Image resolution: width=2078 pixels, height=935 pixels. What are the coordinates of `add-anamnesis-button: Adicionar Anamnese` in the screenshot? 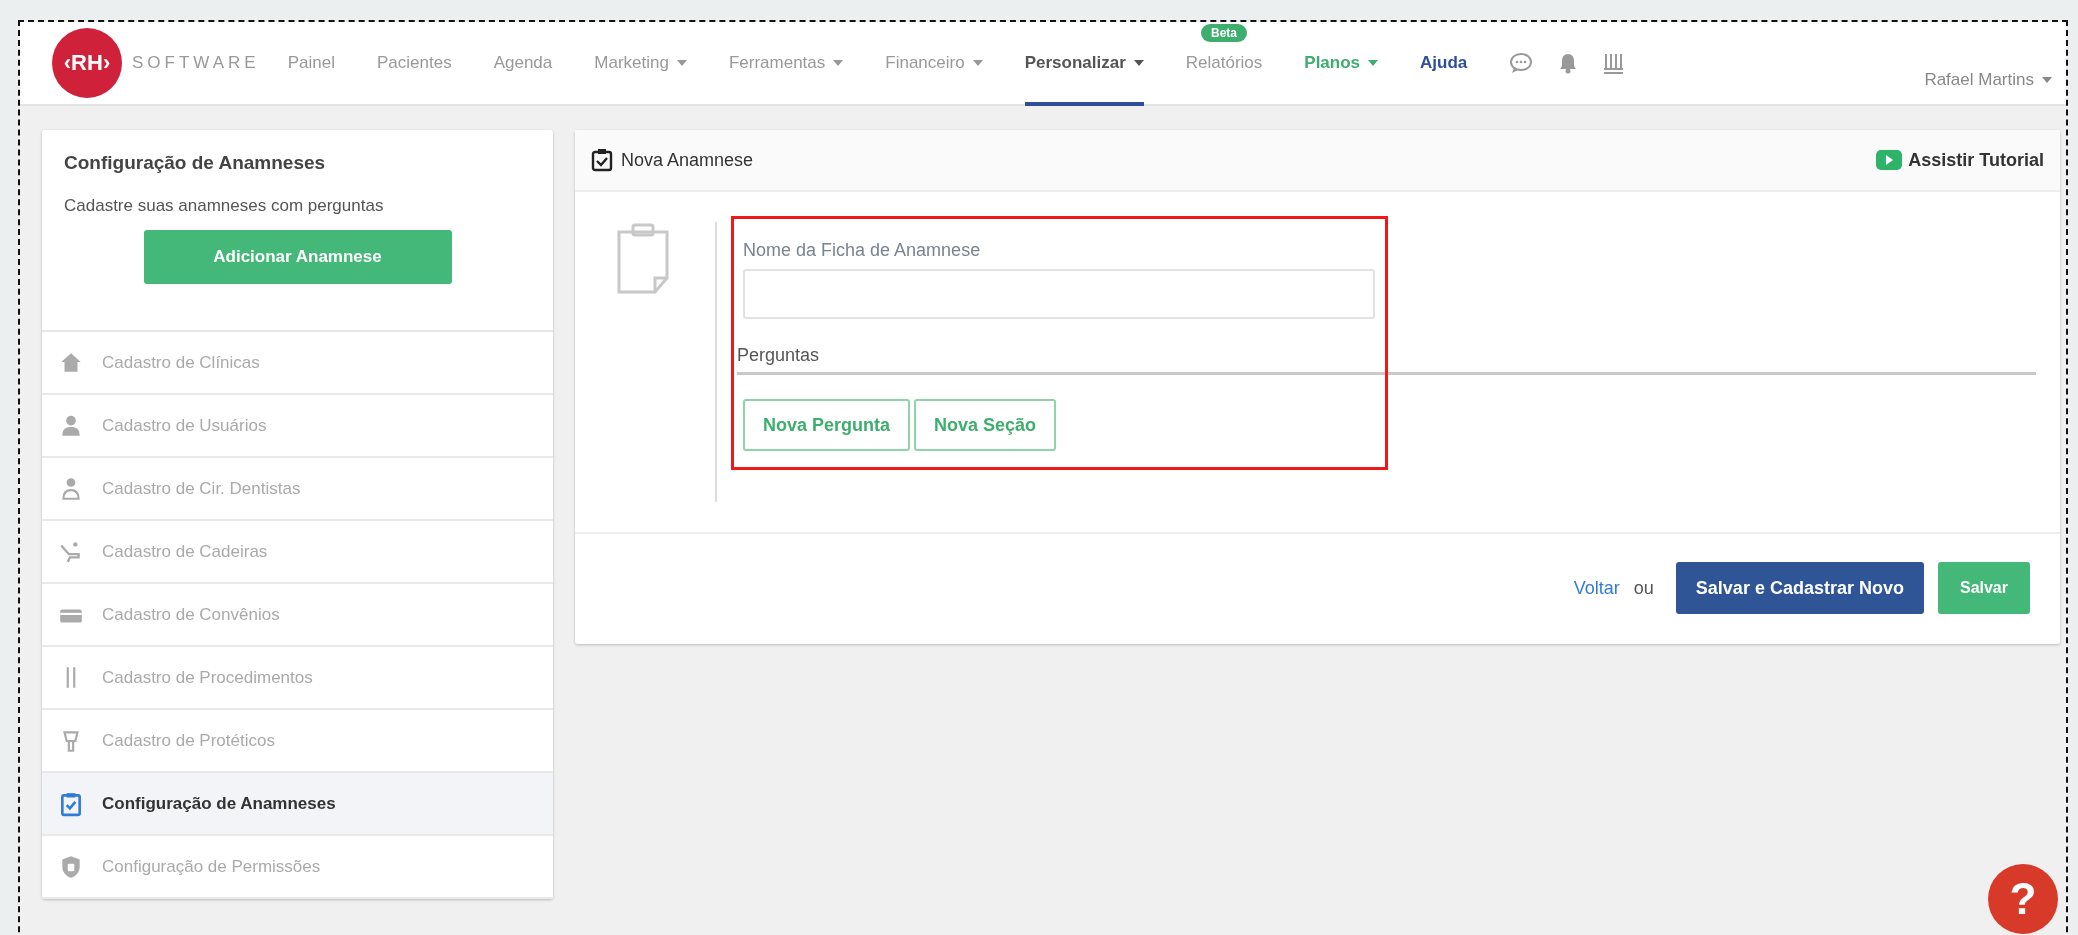 It's located at (297, 257).